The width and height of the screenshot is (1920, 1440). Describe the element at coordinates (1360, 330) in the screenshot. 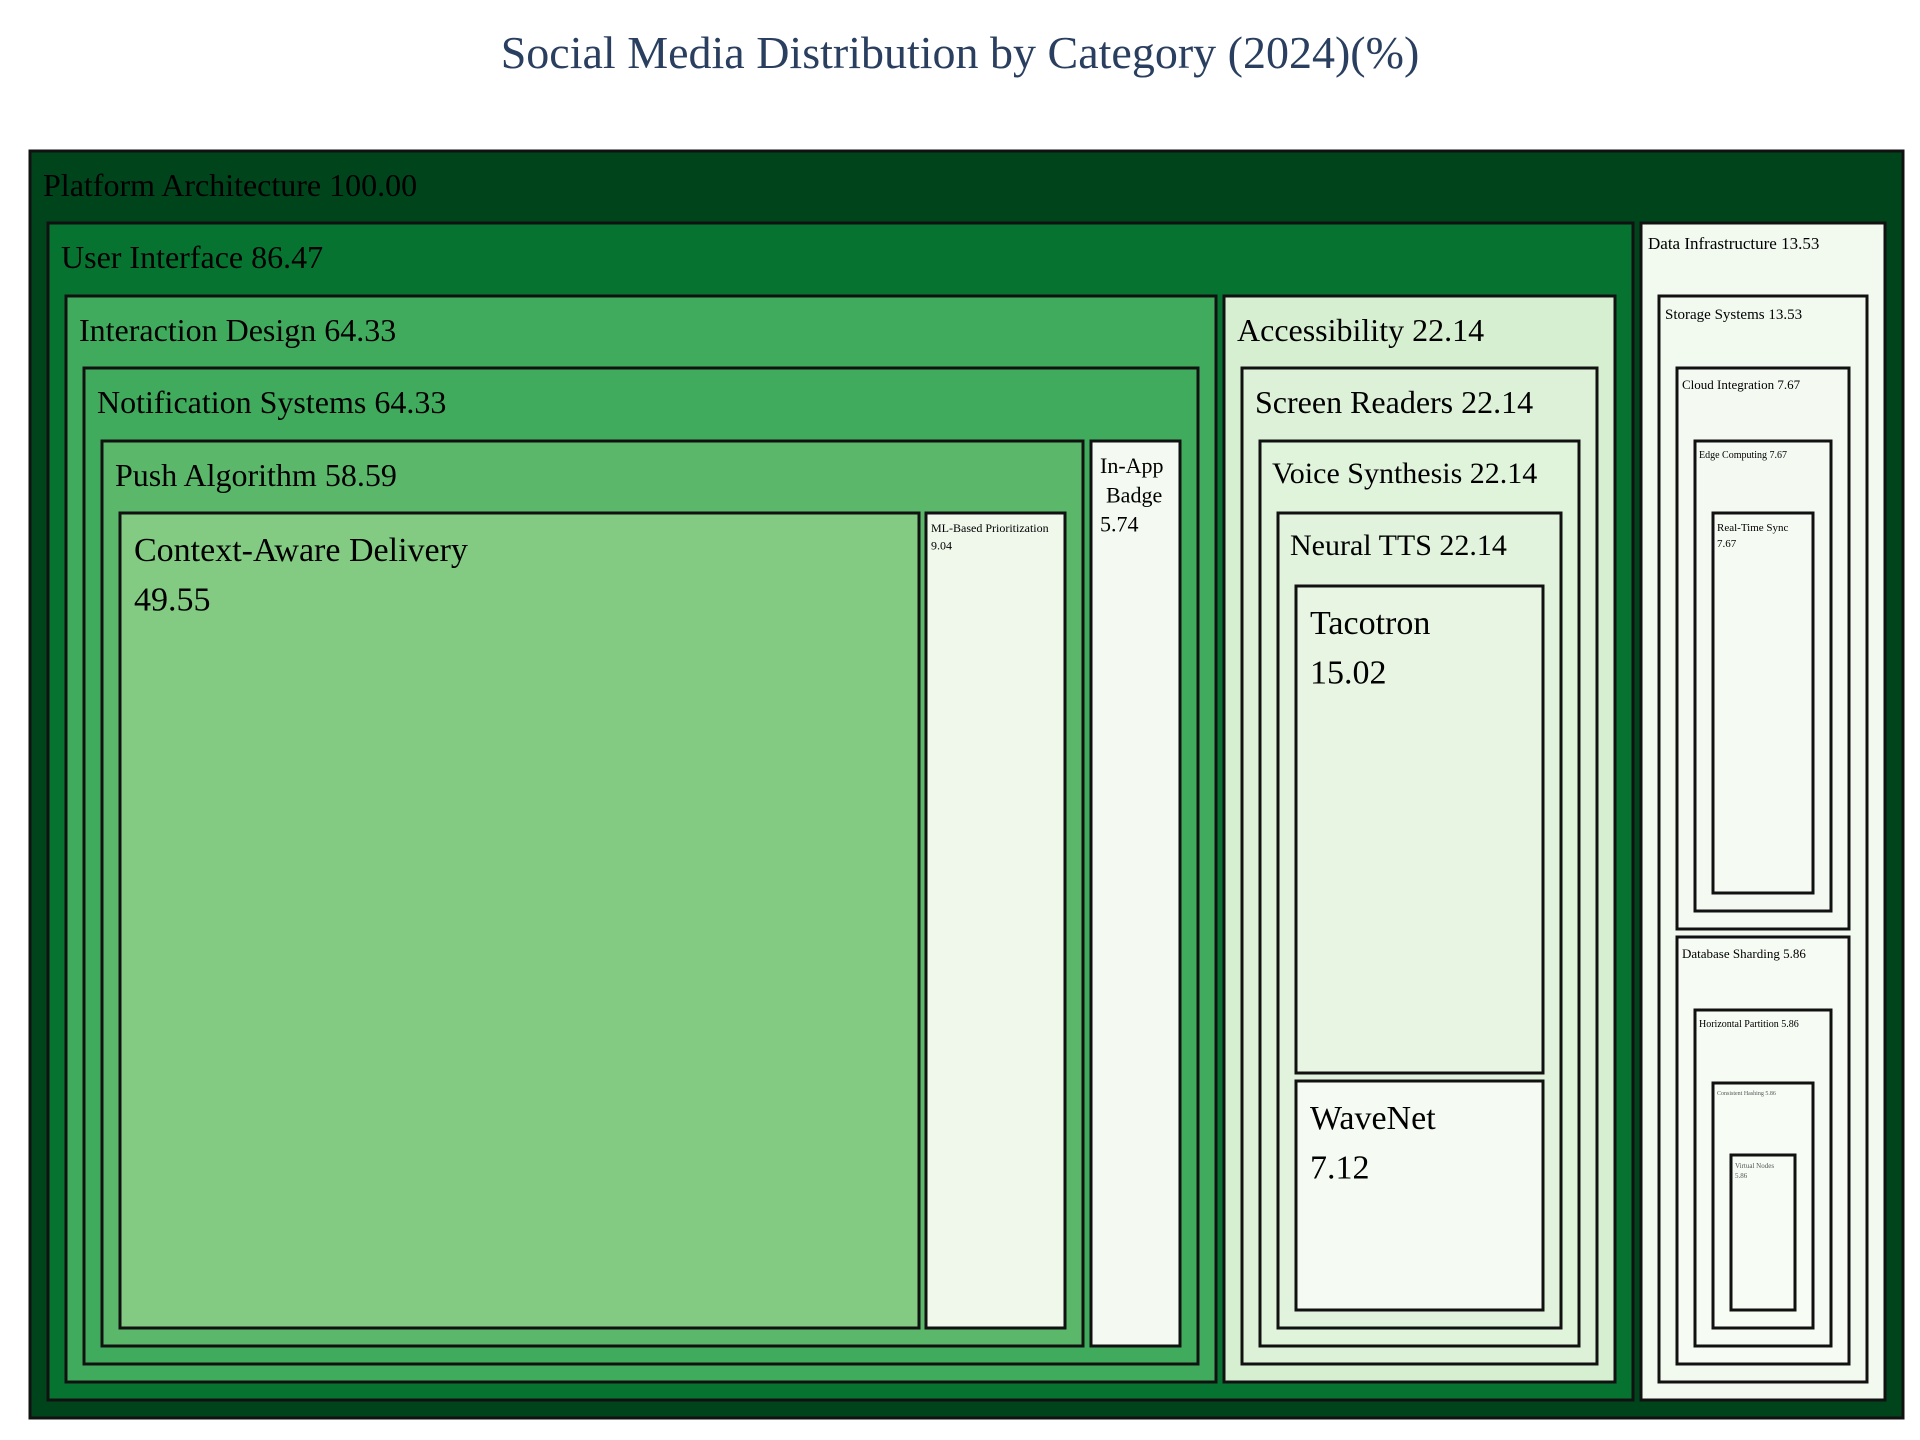

I see `treemap-label-accessibility: Accessibility 22.14` at that location.